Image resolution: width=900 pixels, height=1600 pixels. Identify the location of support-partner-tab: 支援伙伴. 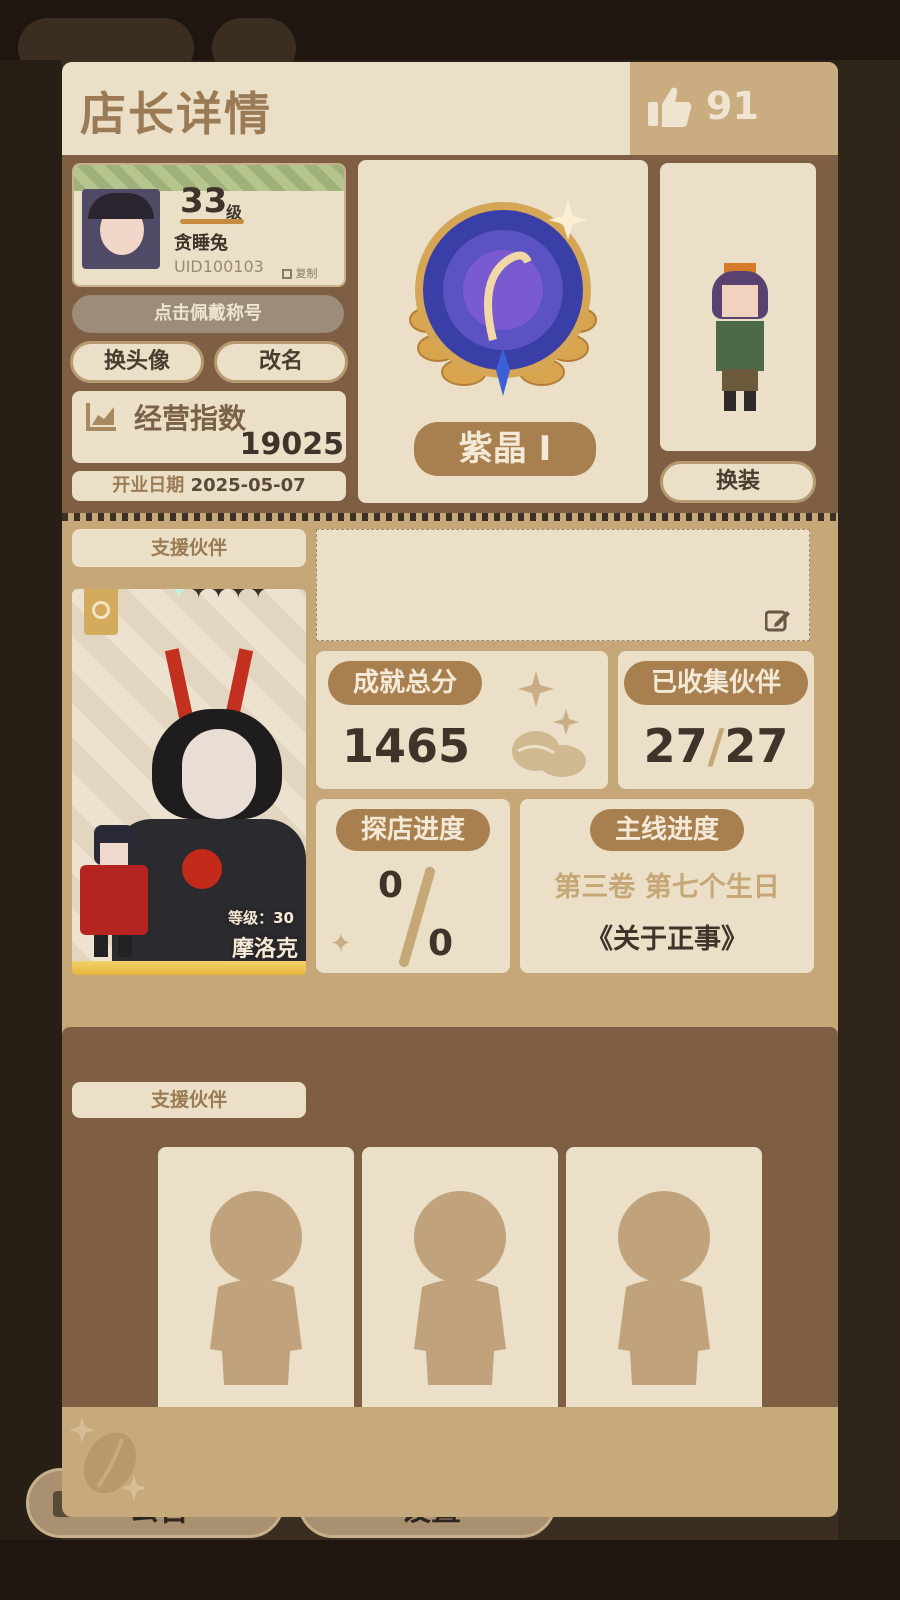
(189, 548).